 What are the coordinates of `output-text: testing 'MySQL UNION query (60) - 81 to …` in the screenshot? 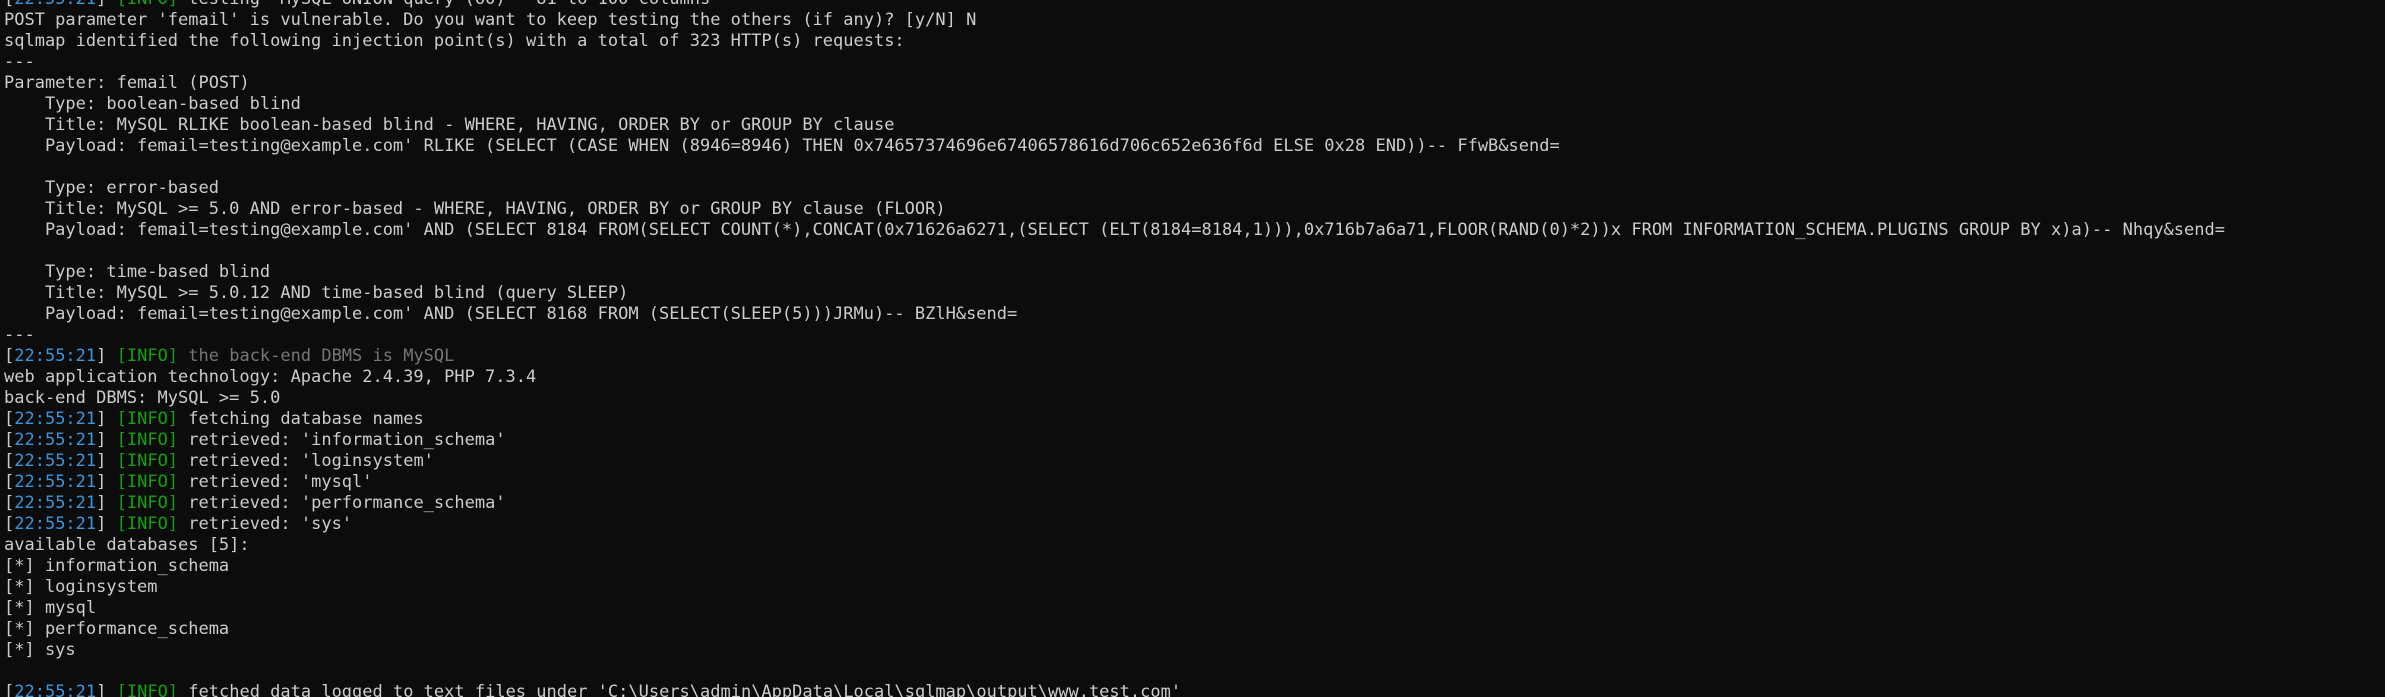 It's located at (449, 4).